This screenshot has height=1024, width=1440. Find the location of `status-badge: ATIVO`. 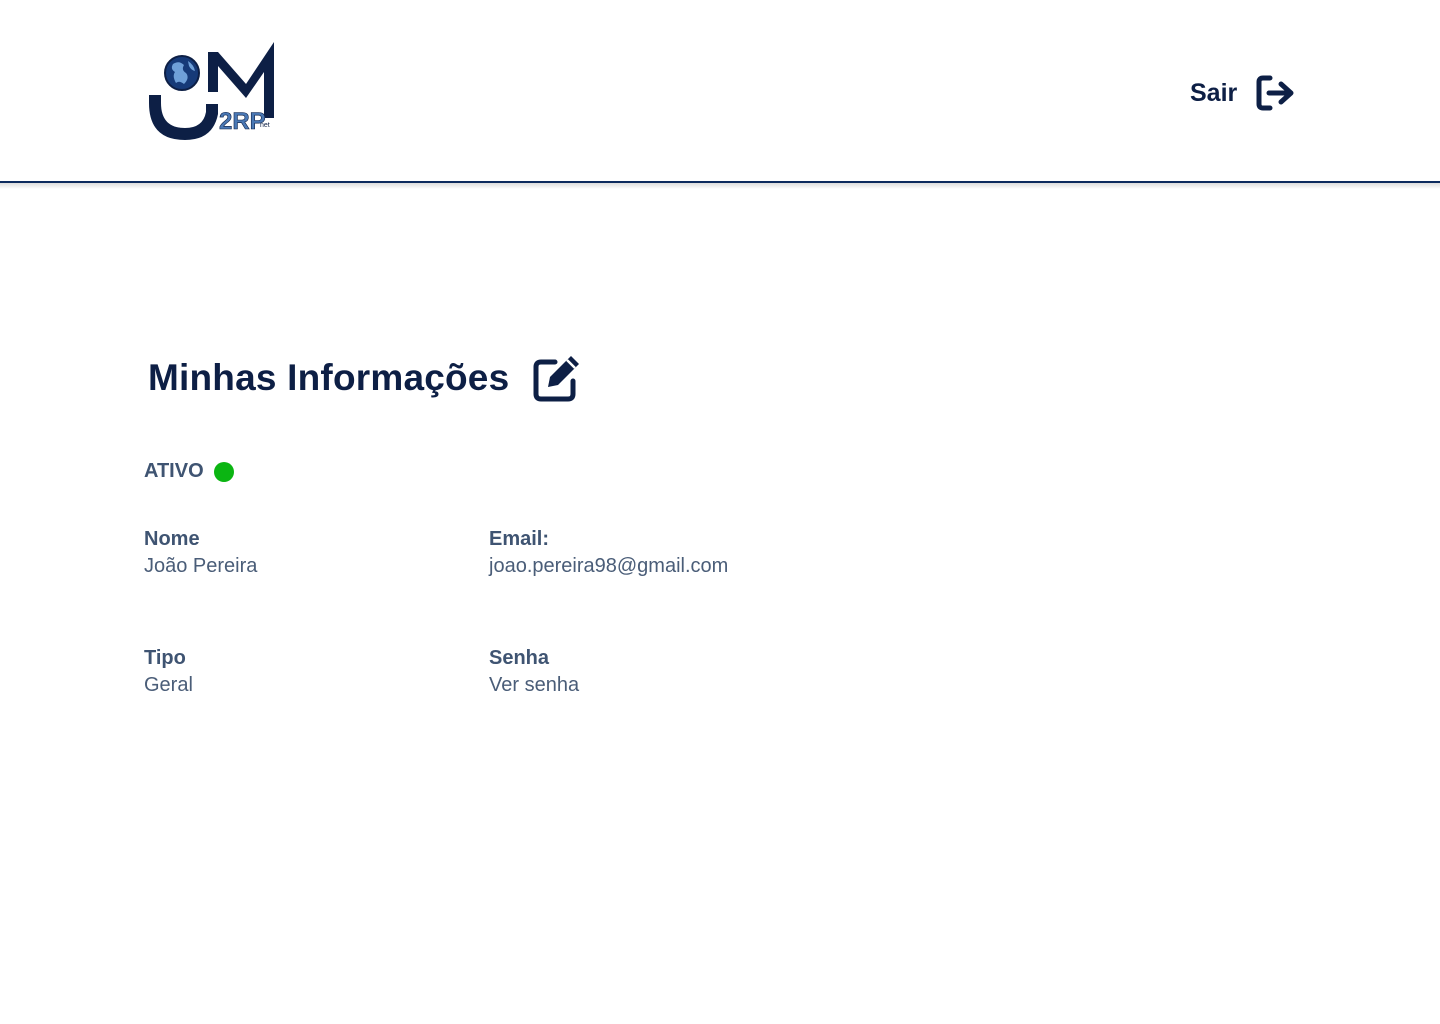

status-badge: ATIVO is located at coordinates (189, 471).